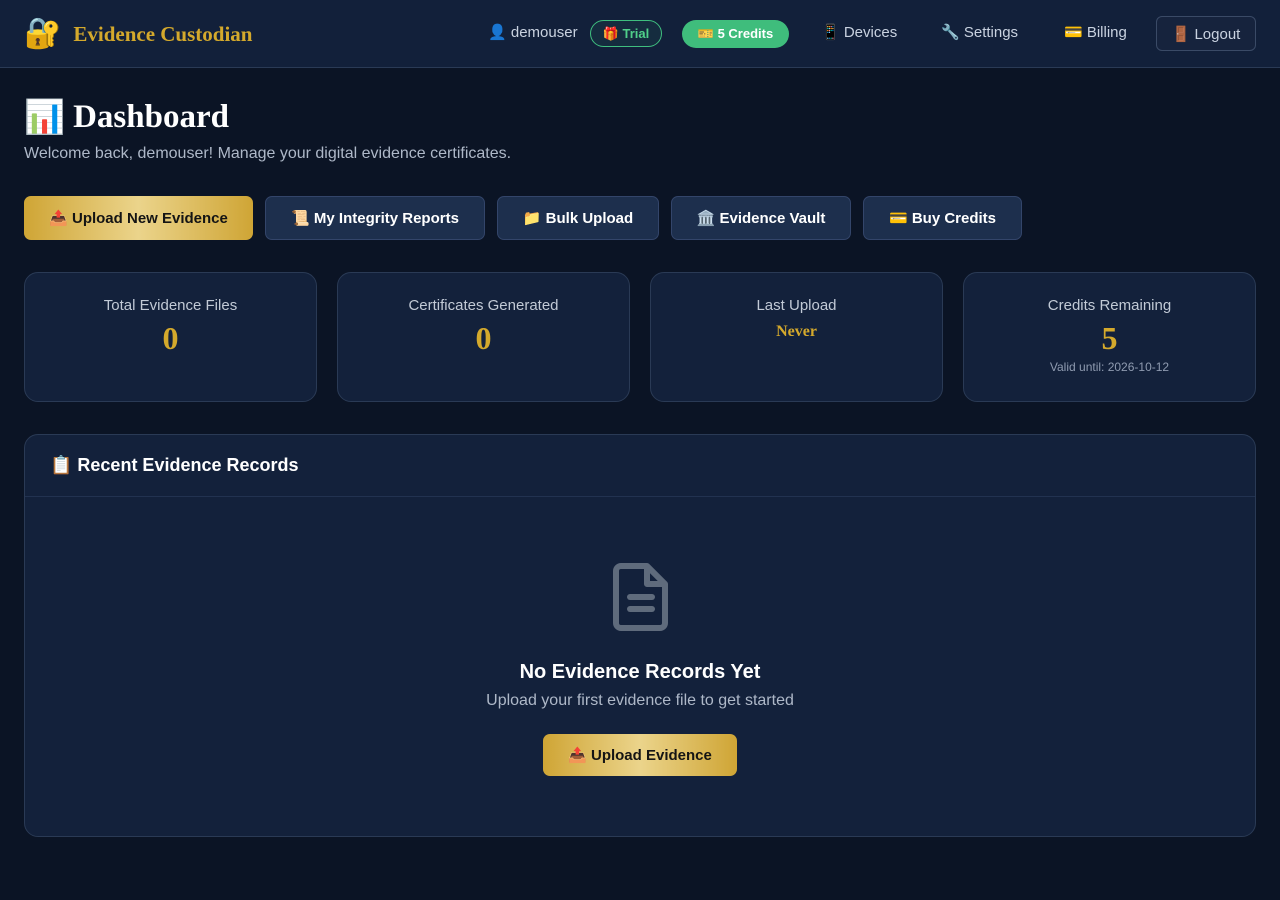 The height and width of the screenshot is (900, 1280). I want to click on nav-billing: 💳 Billing, so click(1095, 32).